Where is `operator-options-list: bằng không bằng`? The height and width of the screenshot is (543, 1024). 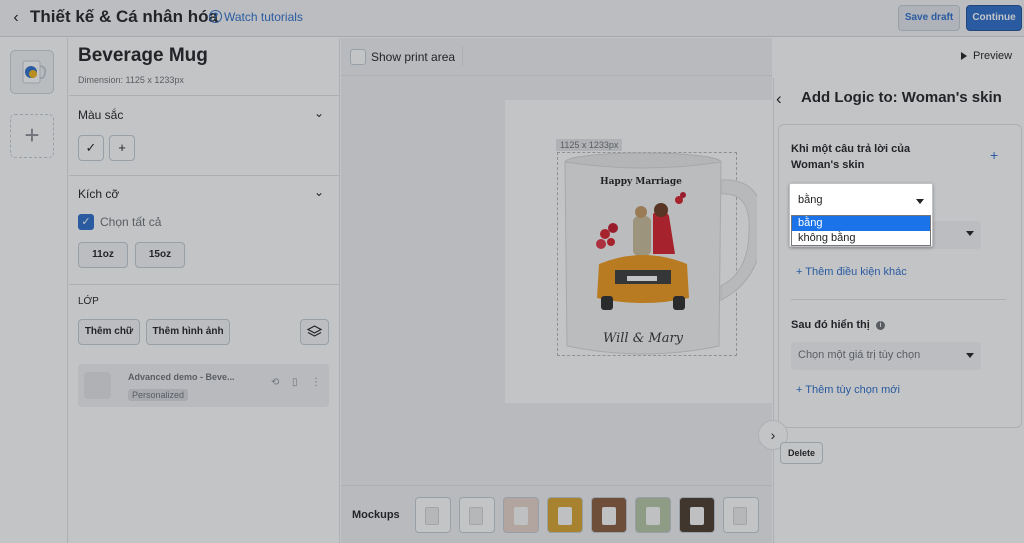
operator-options-list: bằng không bằng is located at coordinates (861, 230).